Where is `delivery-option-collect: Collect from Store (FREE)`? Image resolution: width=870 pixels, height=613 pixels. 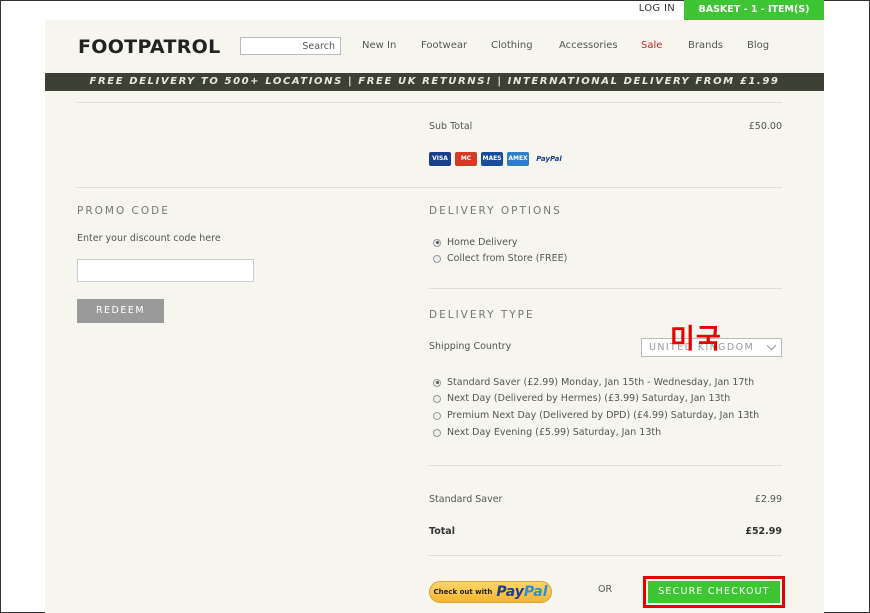
delivery-option-collect: Collect from Store (FREE) is located at coordinates (500, 258).